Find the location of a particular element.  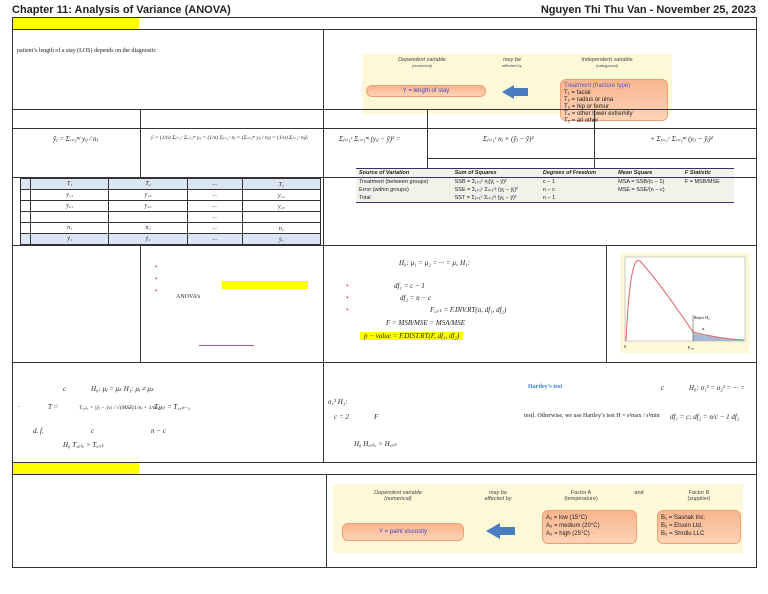

table-row: y₁₁ y₁₂... y₁꜀ is located at coordinates (171, 195).